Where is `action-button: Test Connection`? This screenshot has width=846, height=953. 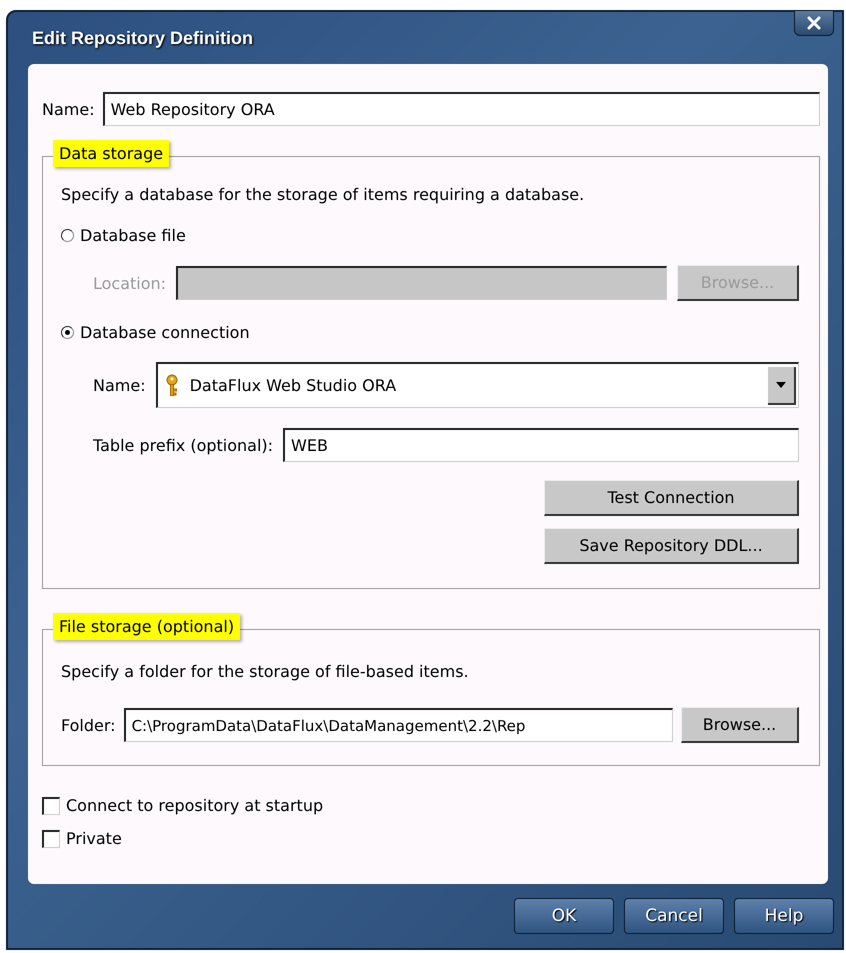
action-button: Test Connection is located at coordinates (671, 498).